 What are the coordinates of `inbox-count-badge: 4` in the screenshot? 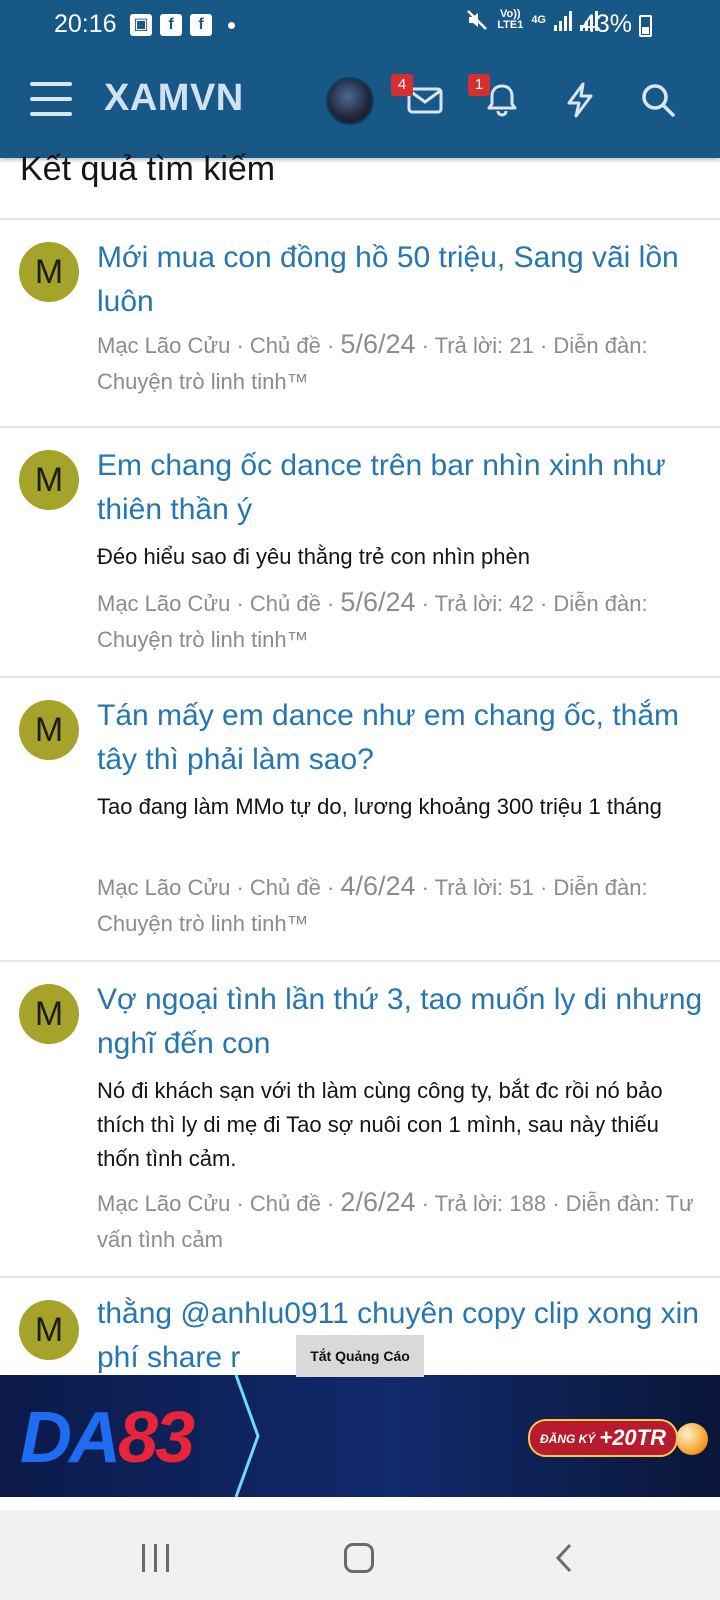 It's located at (402, 85).